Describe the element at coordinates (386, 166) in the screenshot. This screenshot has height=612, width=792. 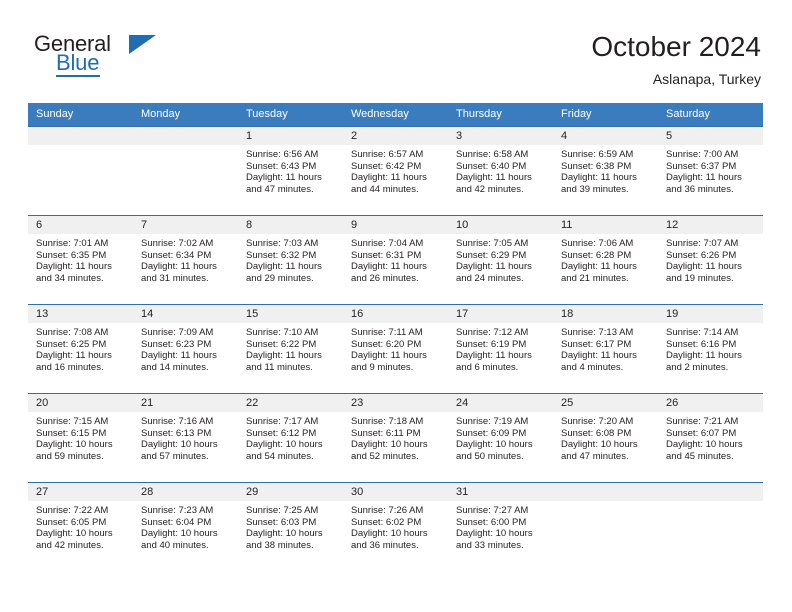
I see `sunset-text: Sunset: 6:42 PM` at that location.